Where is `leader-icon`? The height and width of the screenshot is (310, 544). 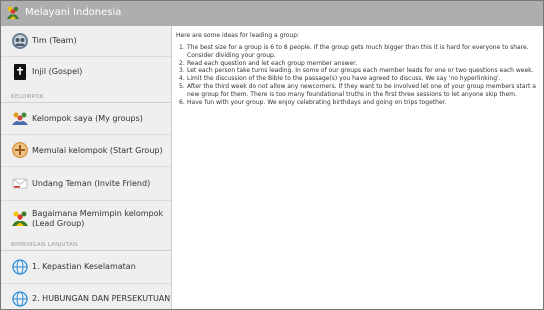 leader-icon is located at coordinates (20, 218).